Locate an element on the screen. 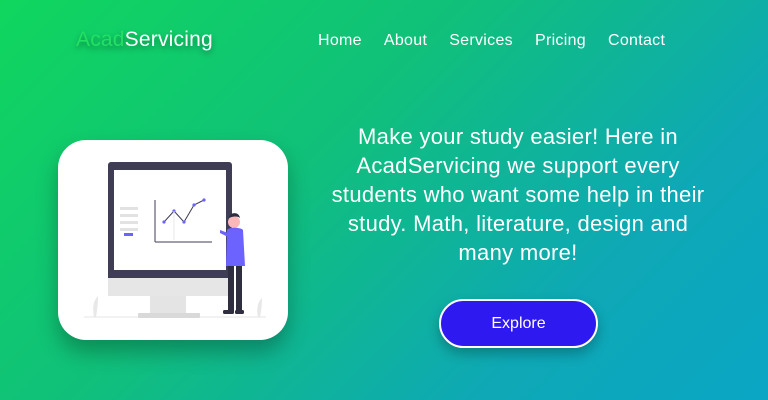 The image size is (768, 400). site-logo: AcadServicing is located at coordinates (144, 40).